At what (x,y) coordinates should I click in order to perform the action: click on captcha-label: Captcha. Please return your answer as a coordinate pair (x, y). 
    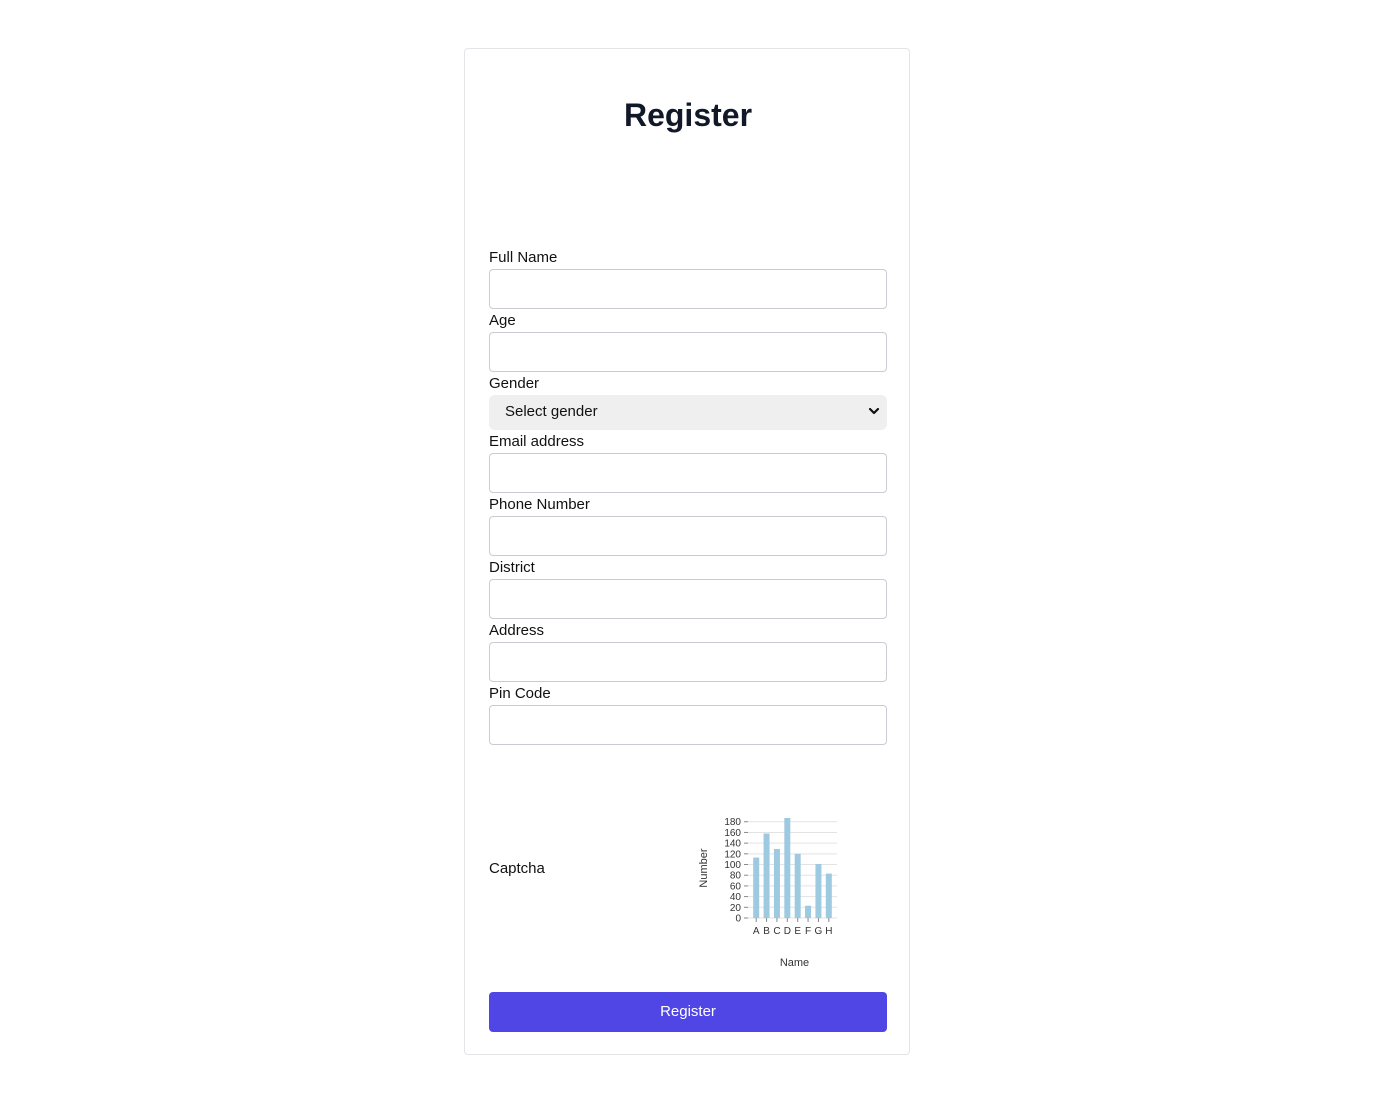
    Looking at the image, I should click on (517, 868).